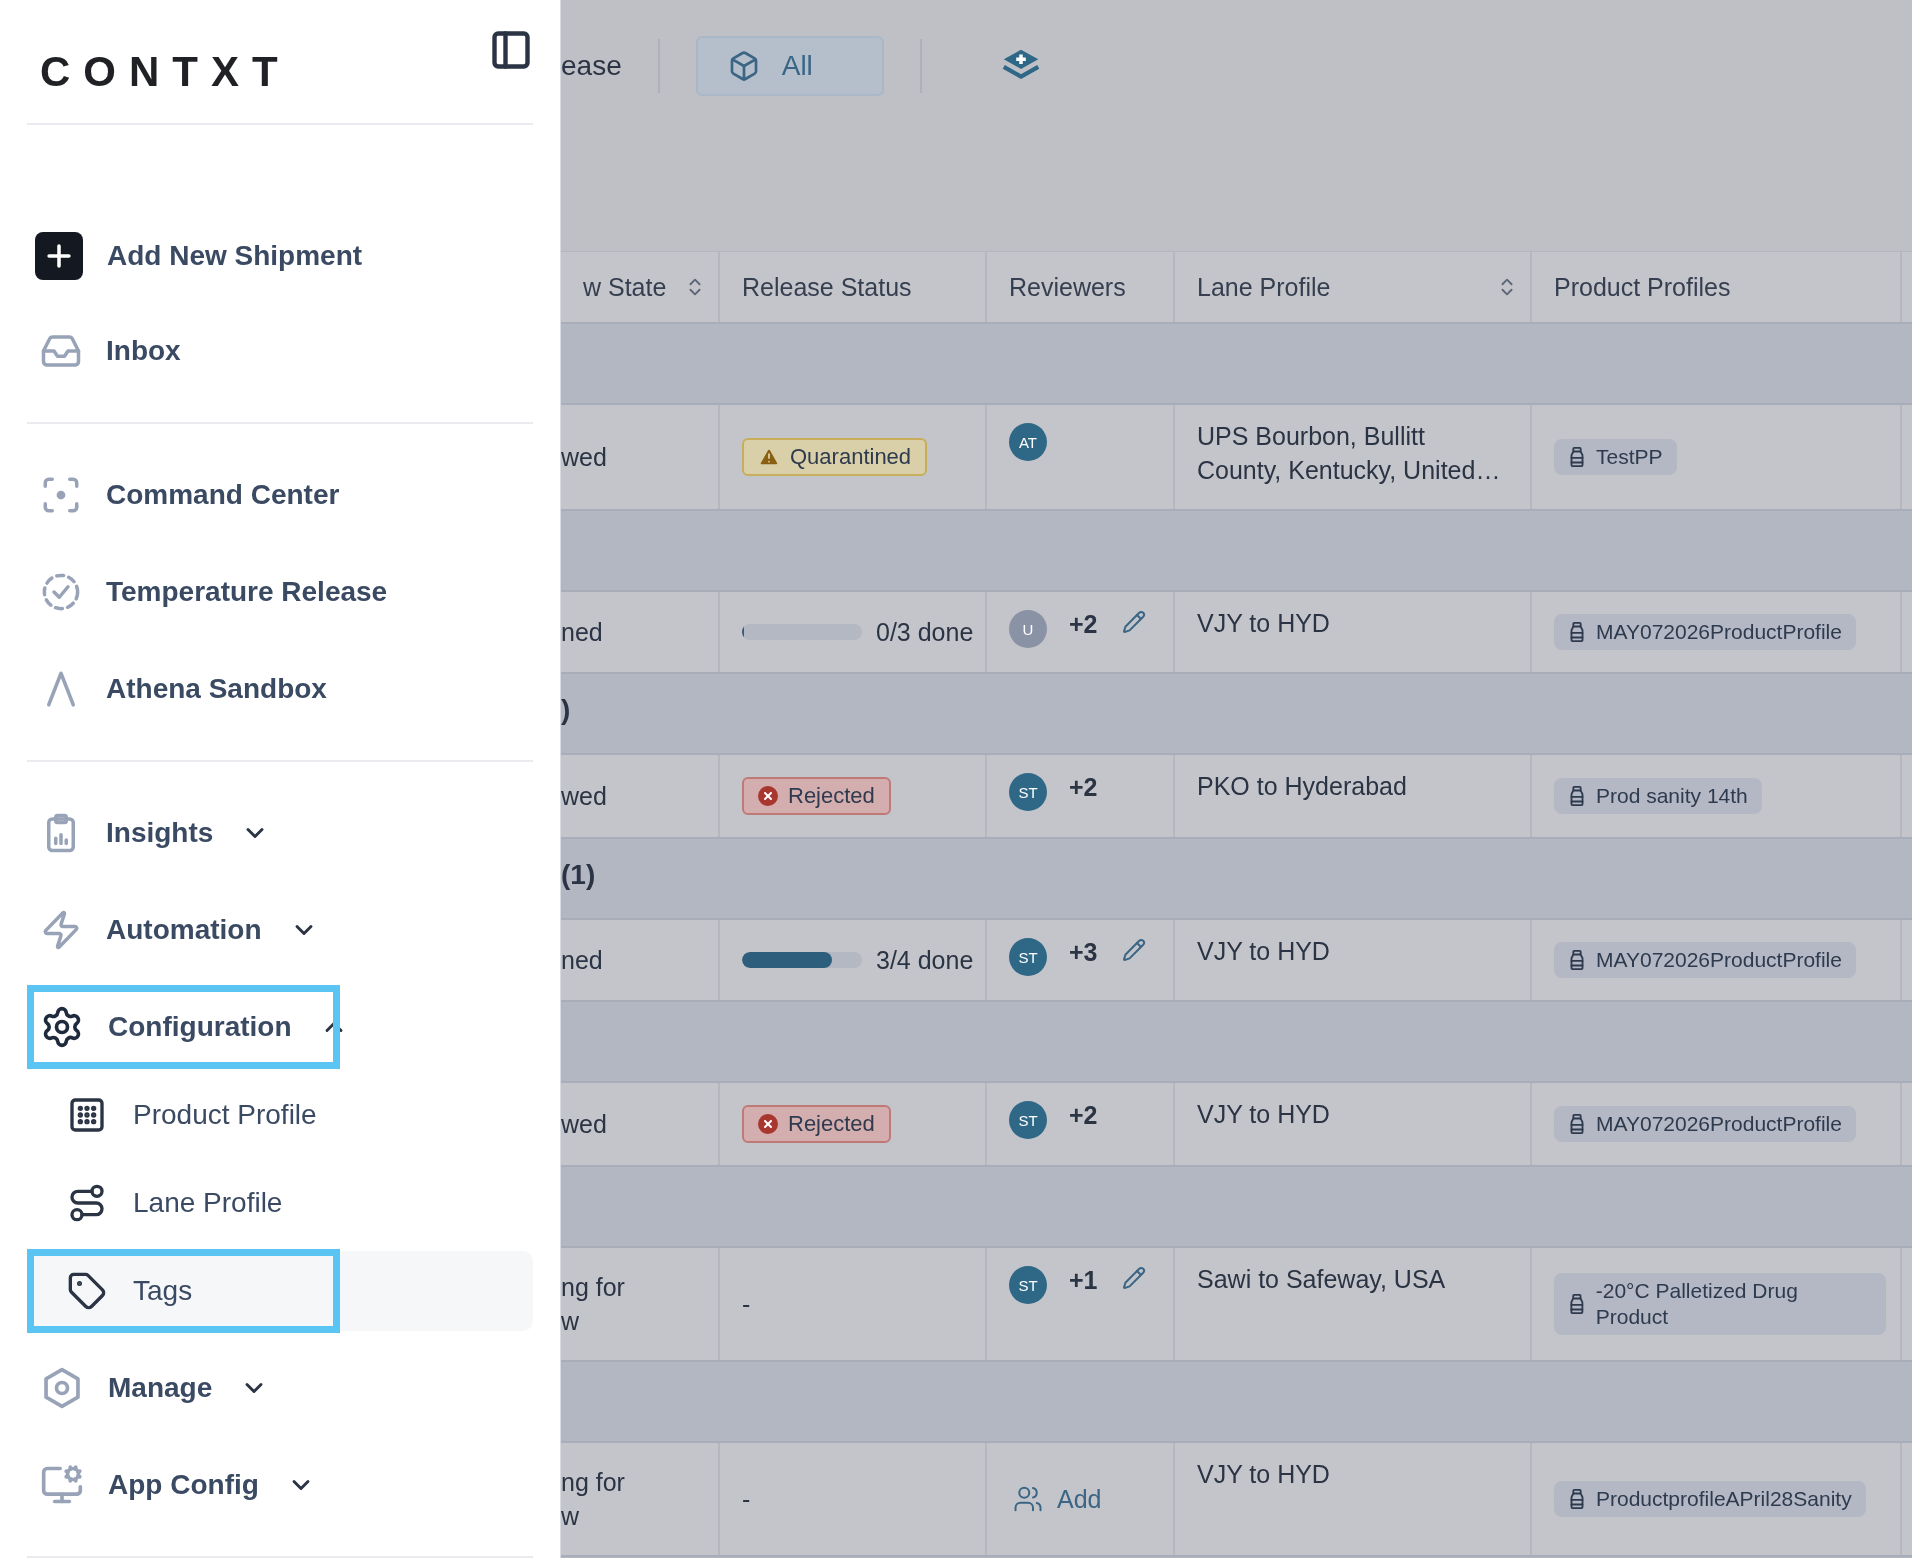 The height and width of the screenshot is (1558, 1912). I want to click on group-title: ), so click(566, 709).